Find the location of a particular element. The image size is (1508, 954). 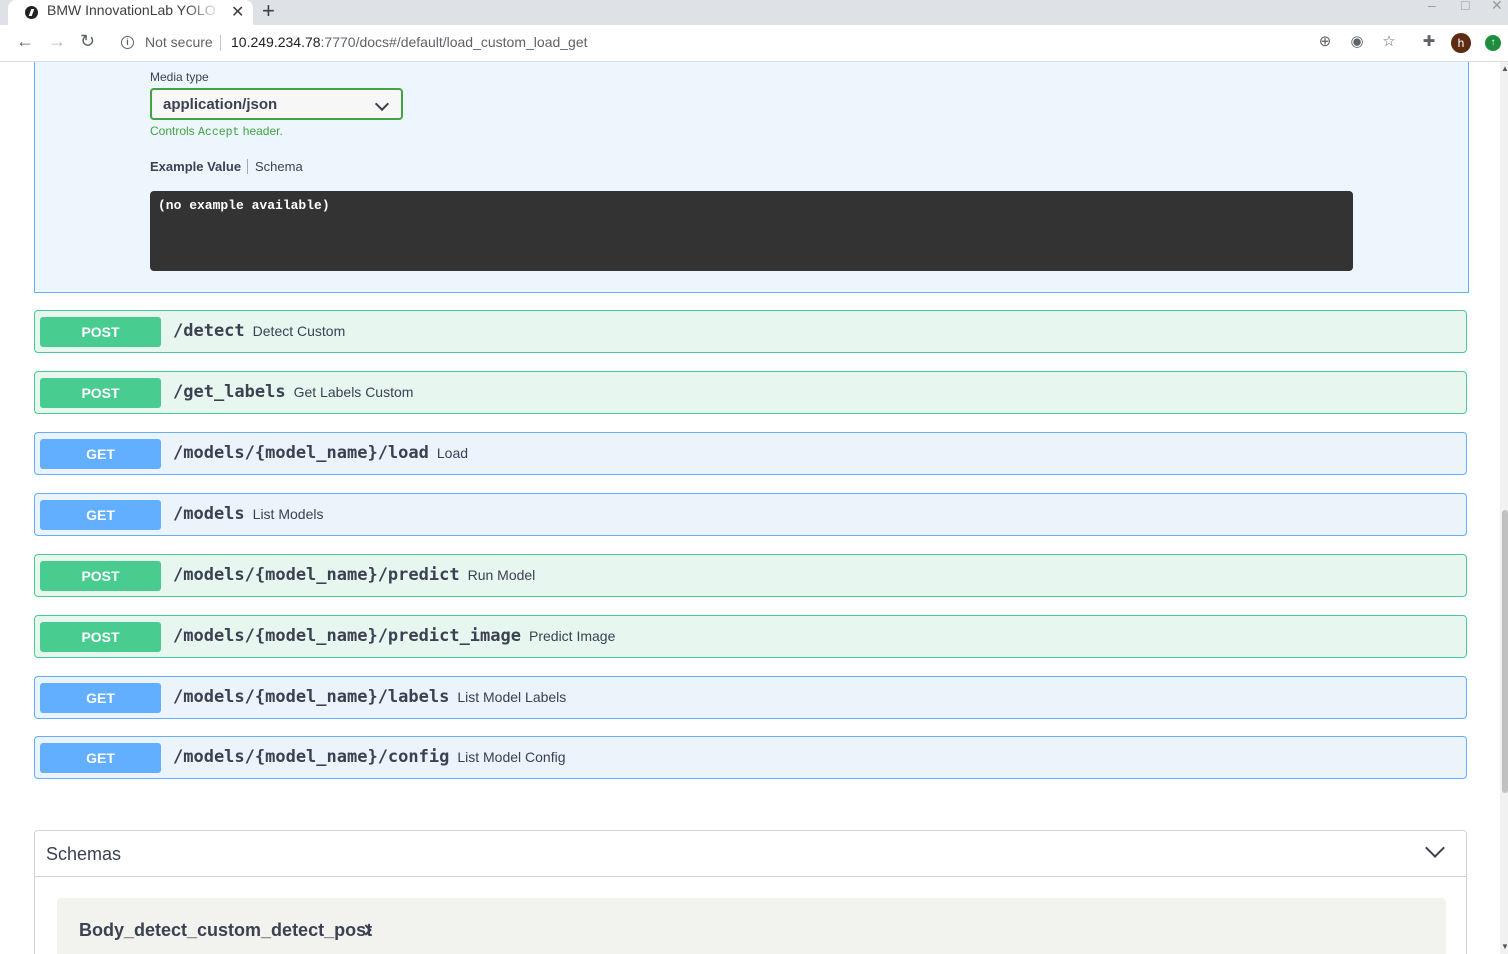

scrollbar-thumb is located at coordinates (1505, 651).